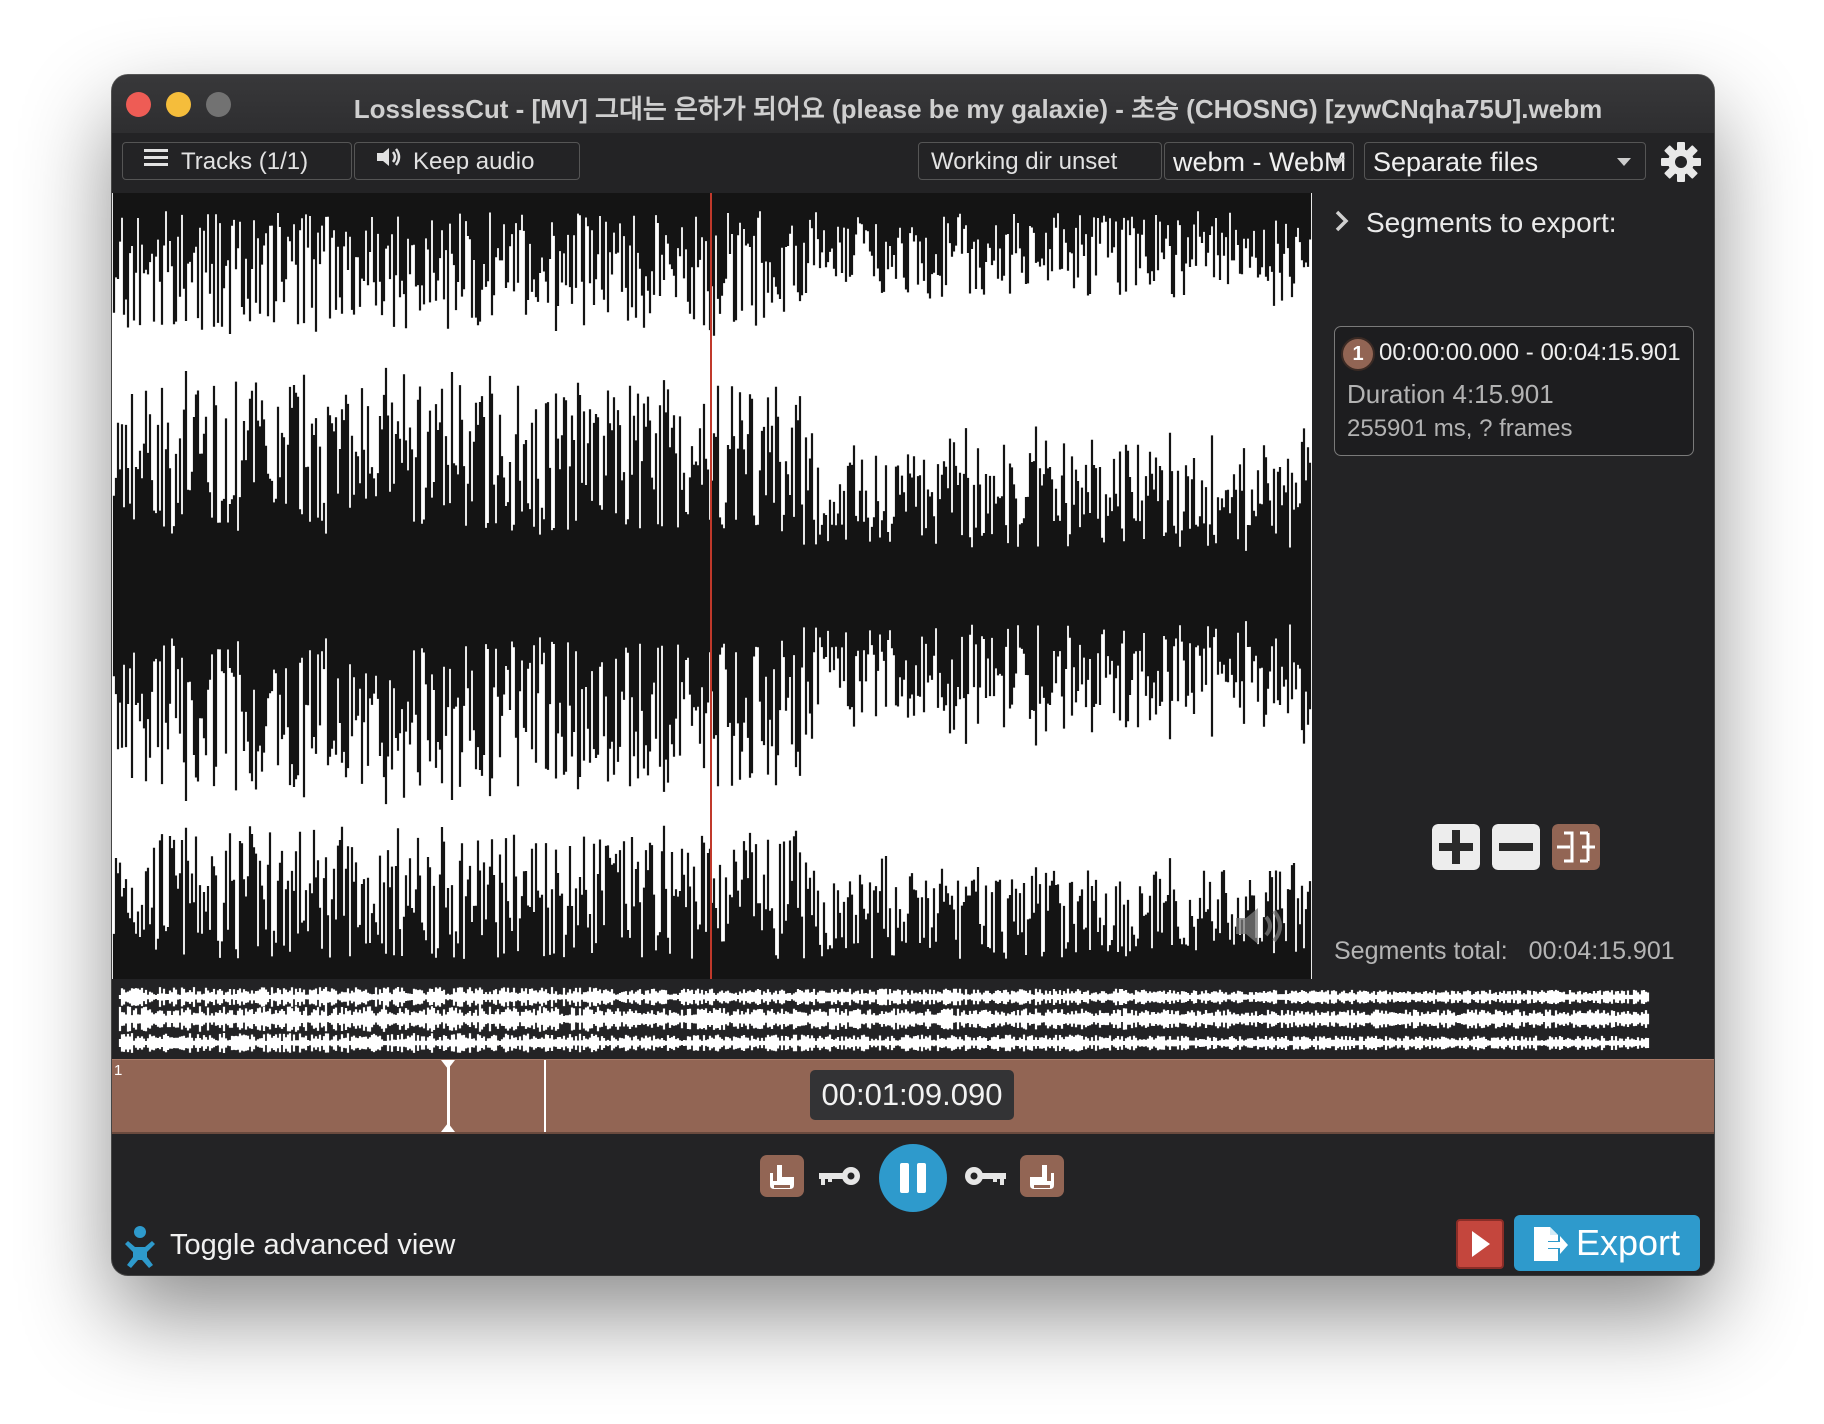 This screenshot has width=1824, height=1424. Describe the element at coordinates (840, 1176) in the screenshot. I see `previous-keyframe-key-icon` at that location.